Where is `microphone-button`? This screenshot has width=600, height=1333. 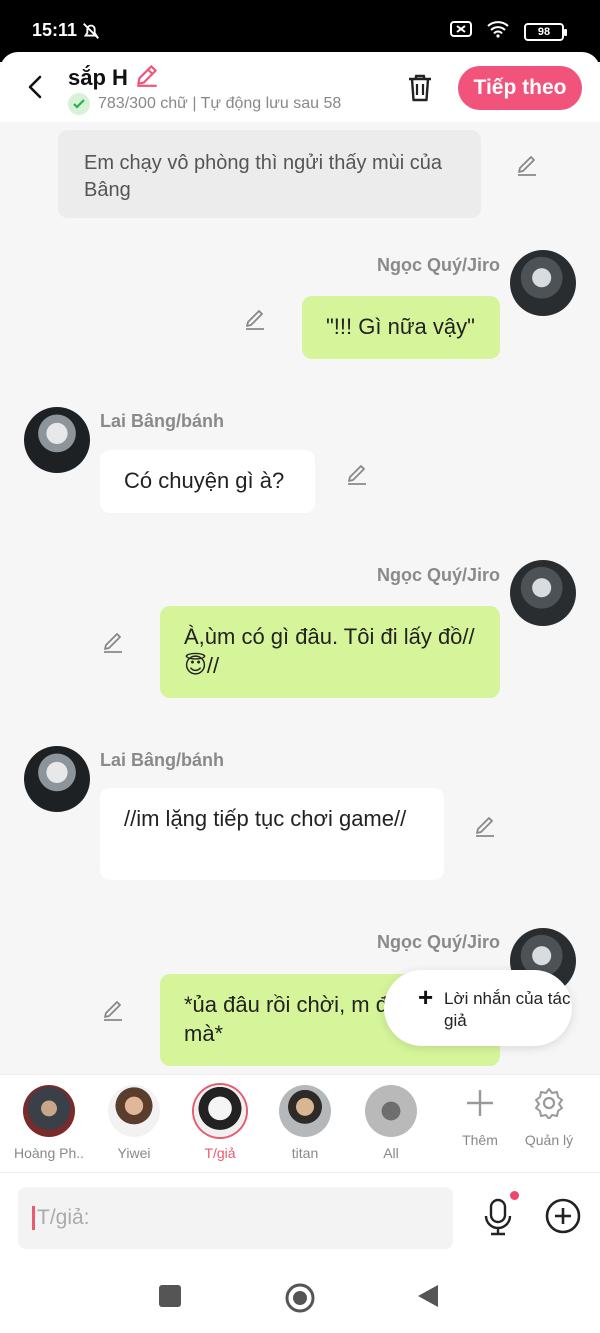
microphone-button is located at coordinates (498, 1217).